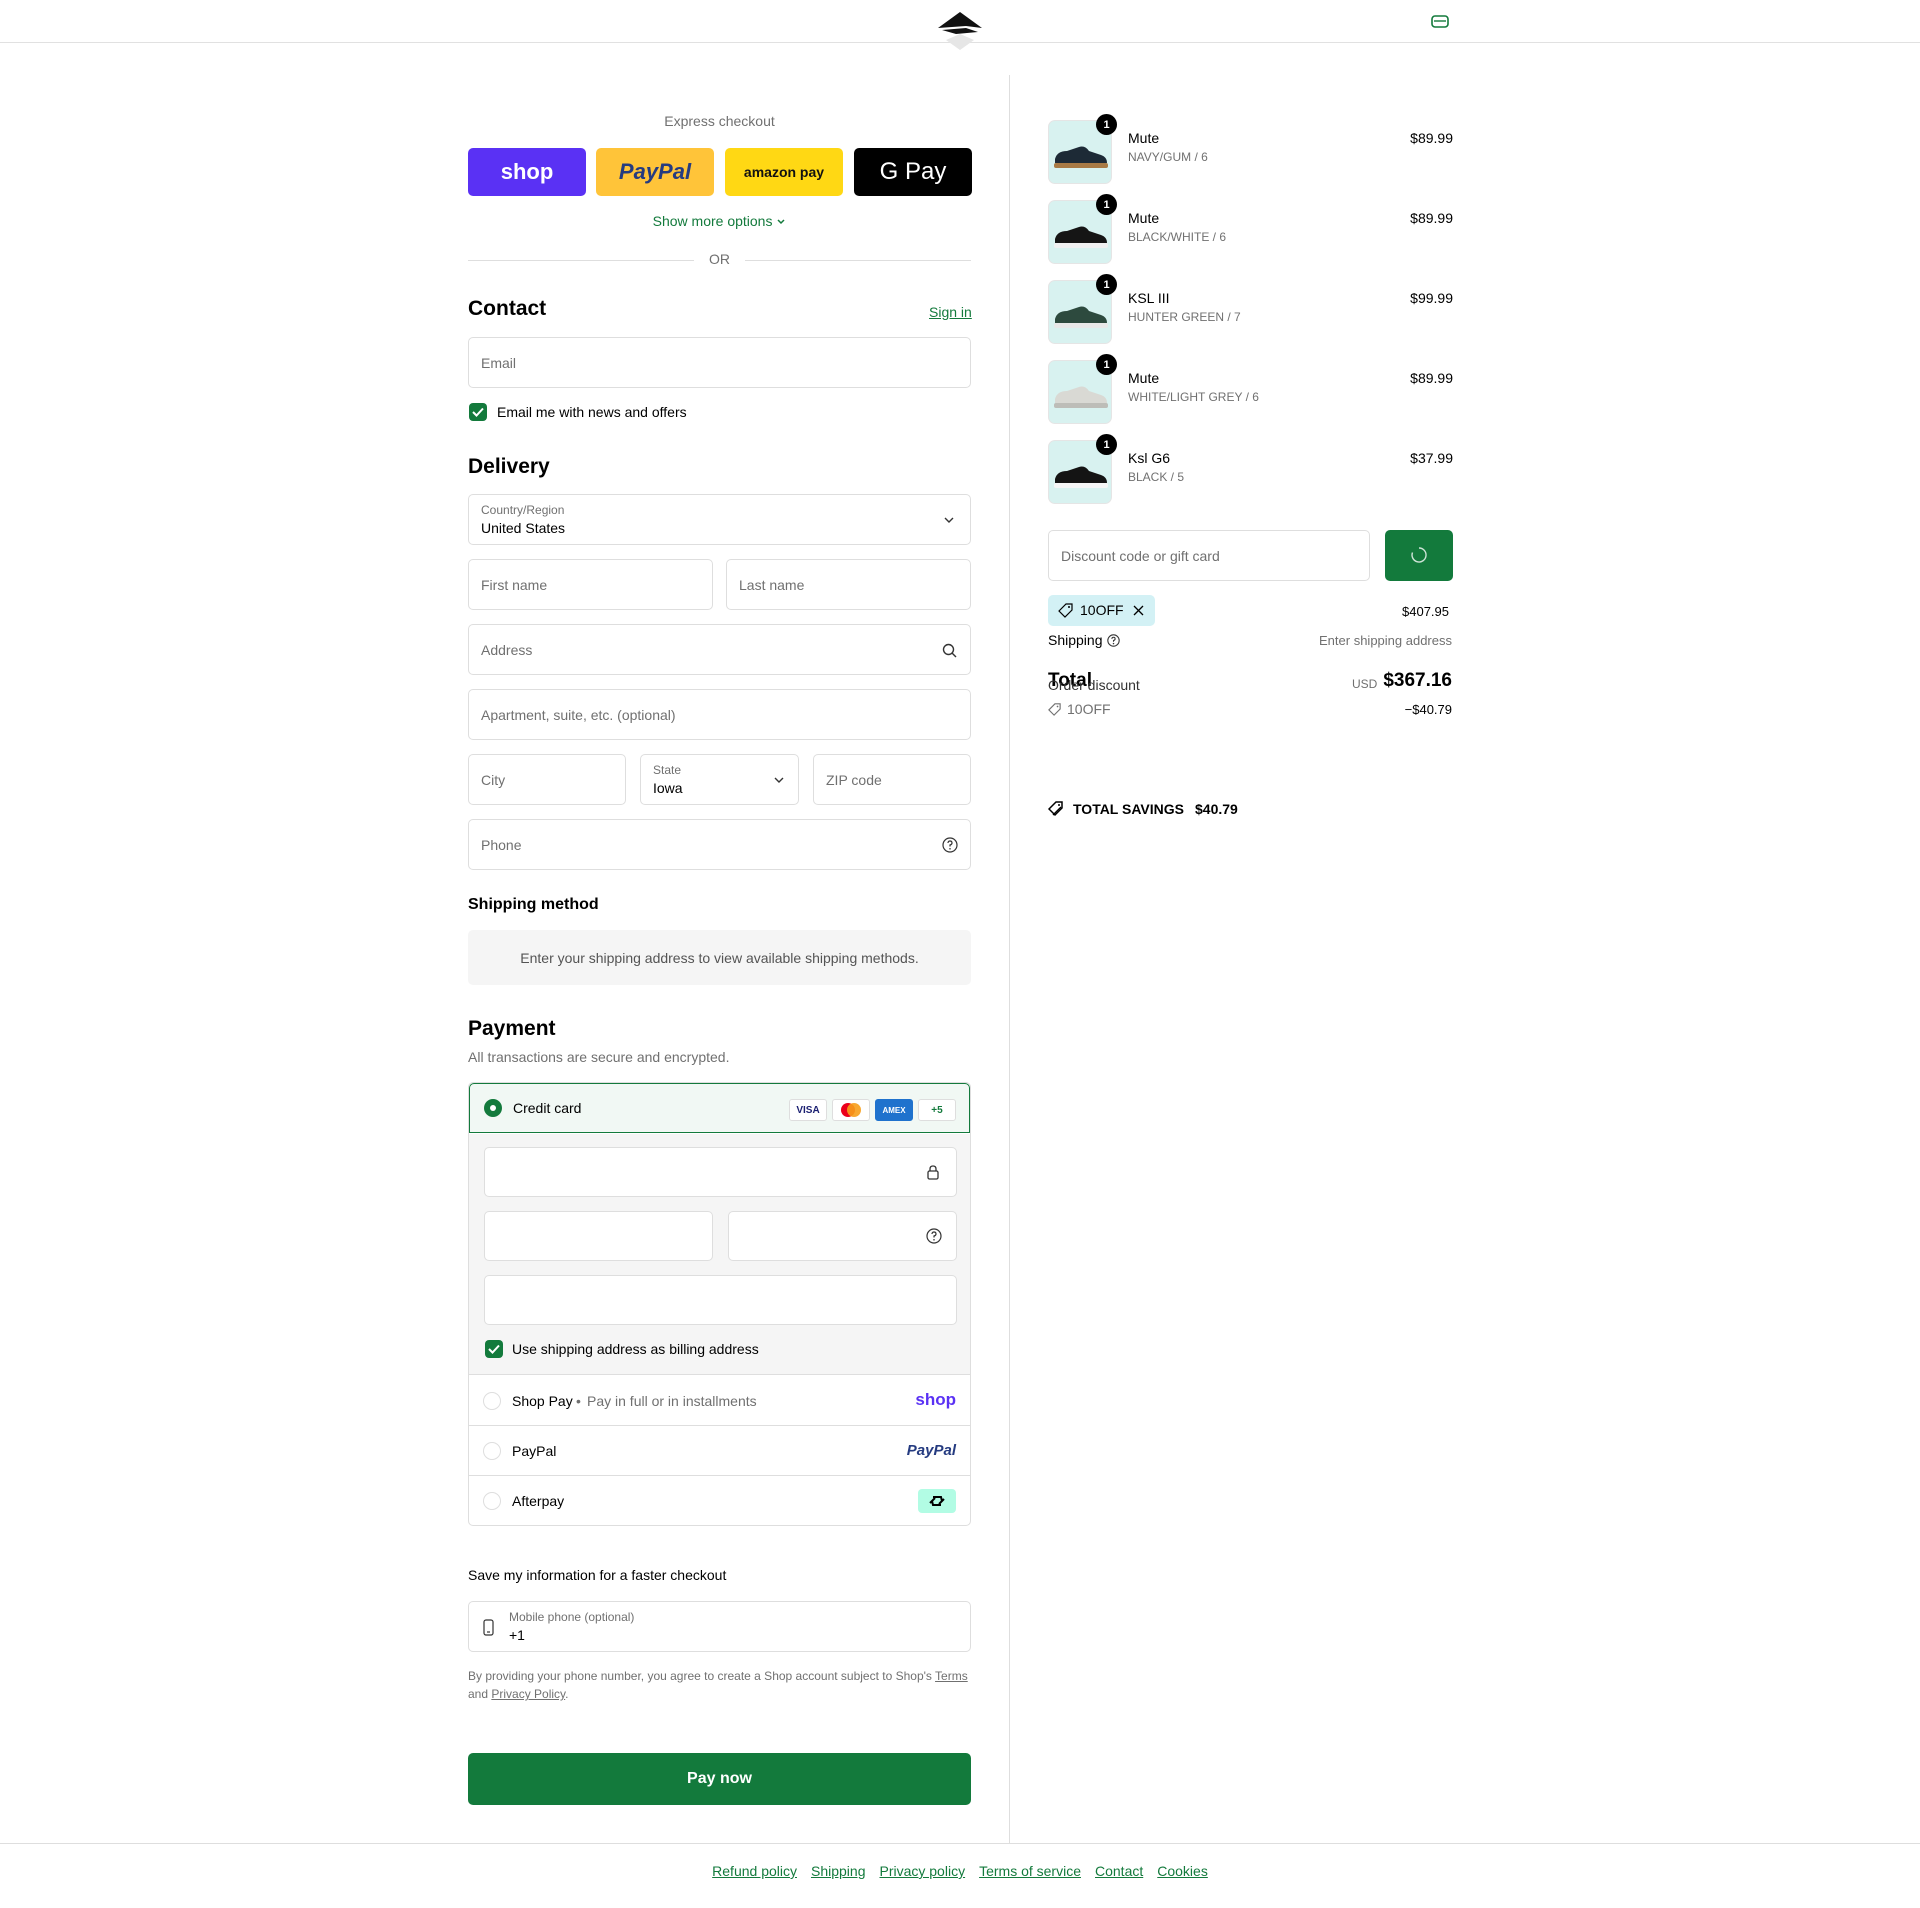  I want to click on shipping-policy-link: Shipping, so click(838, 1871).